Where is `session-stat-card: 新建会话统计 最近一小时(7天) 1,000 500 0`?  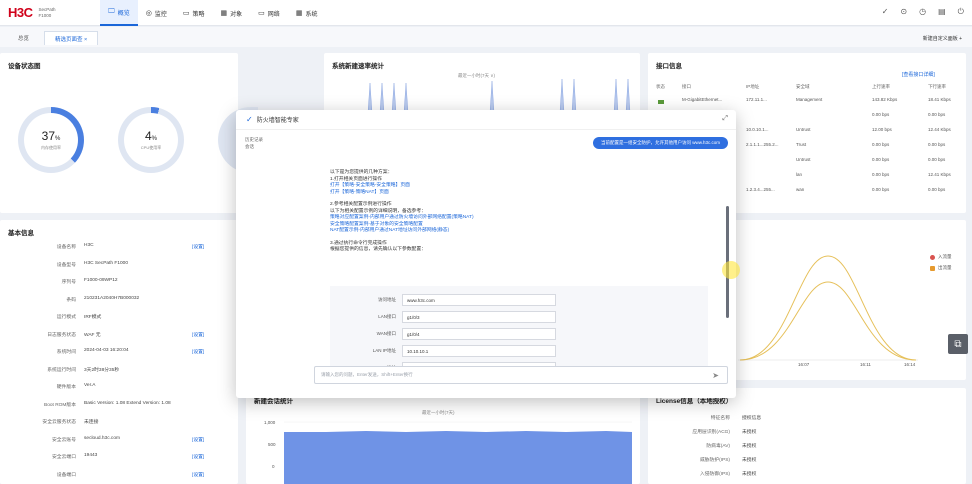
session-stat-card: 新建会话统计 最近一小时(7天) 1,000 500 0 is located at coordinates (443, 436).